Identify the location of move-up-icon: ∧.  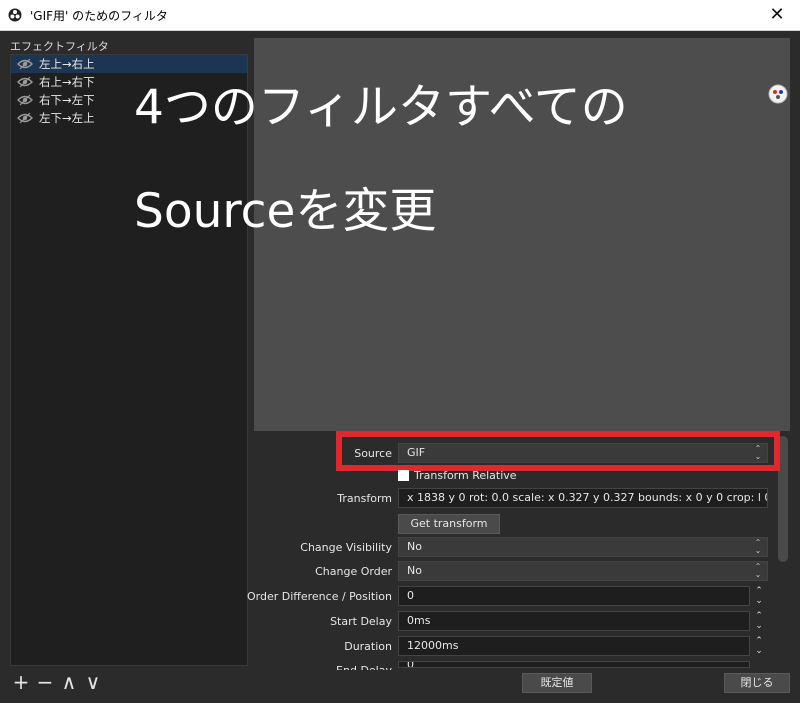
(69, 682).